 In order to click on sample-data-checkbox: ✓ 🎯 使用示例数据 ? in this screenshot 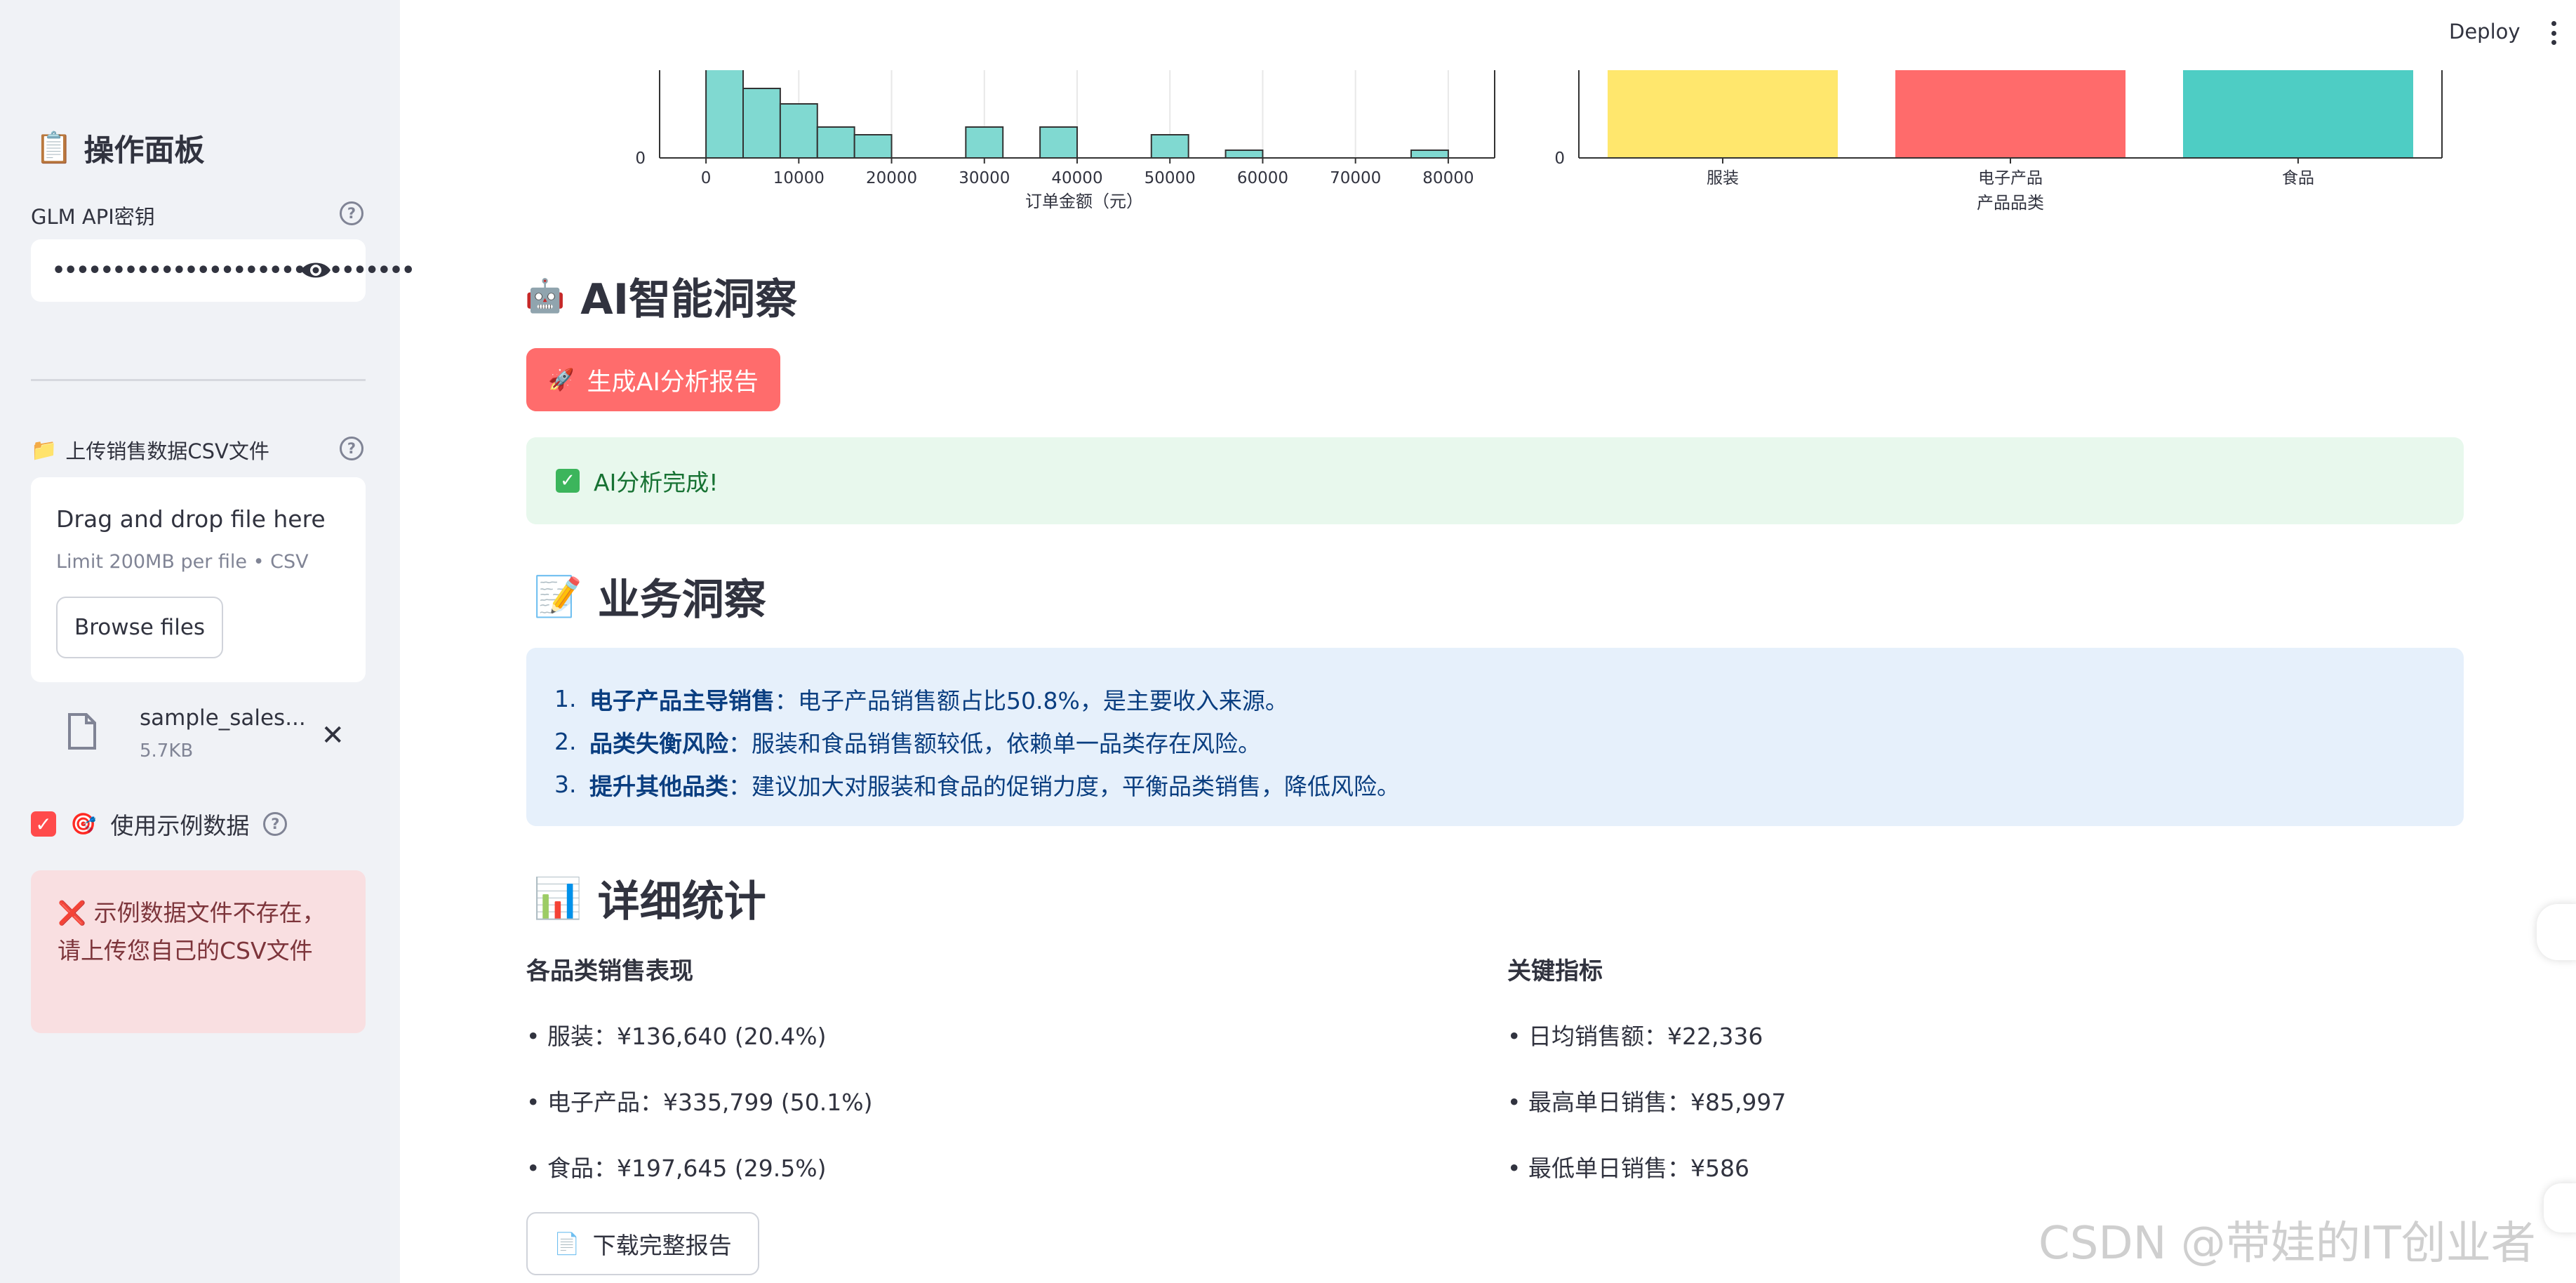, I will do `click(159, 824)`.